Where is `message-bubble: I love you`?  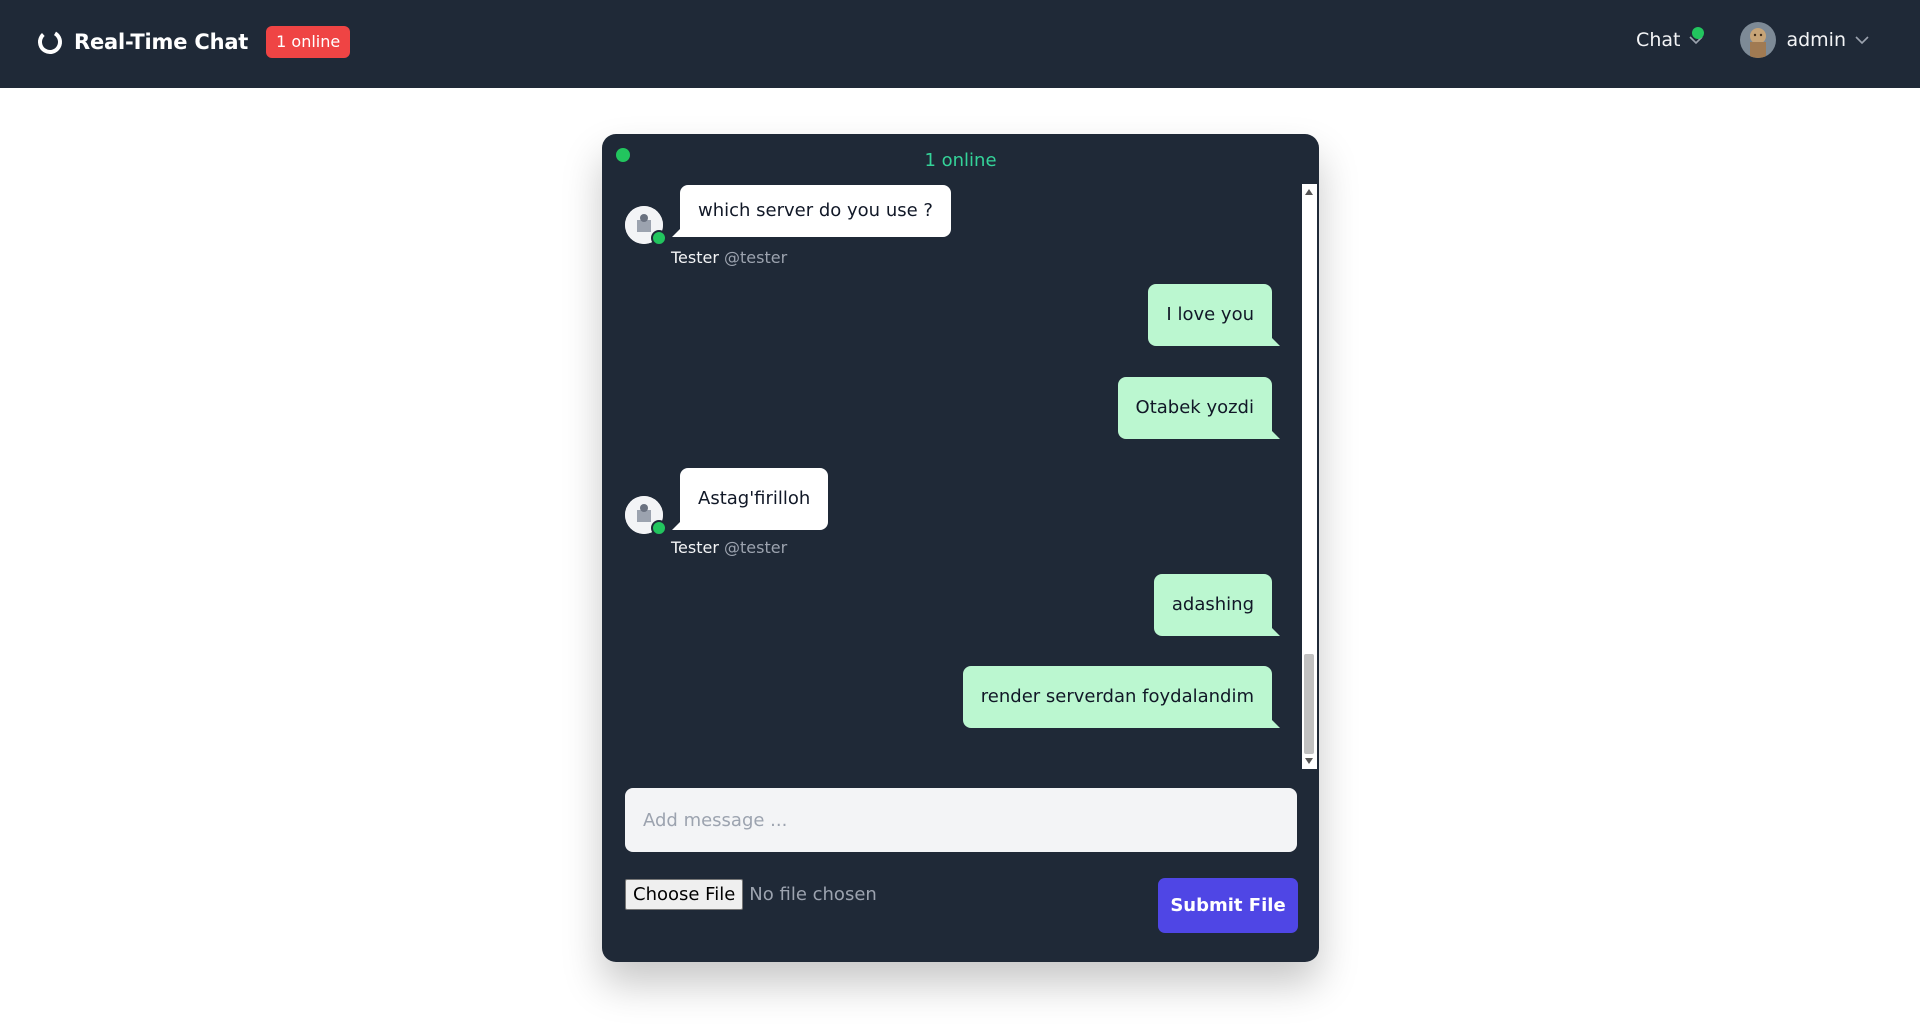
message-bubble: I love you is located at coordinates (1214, 315).